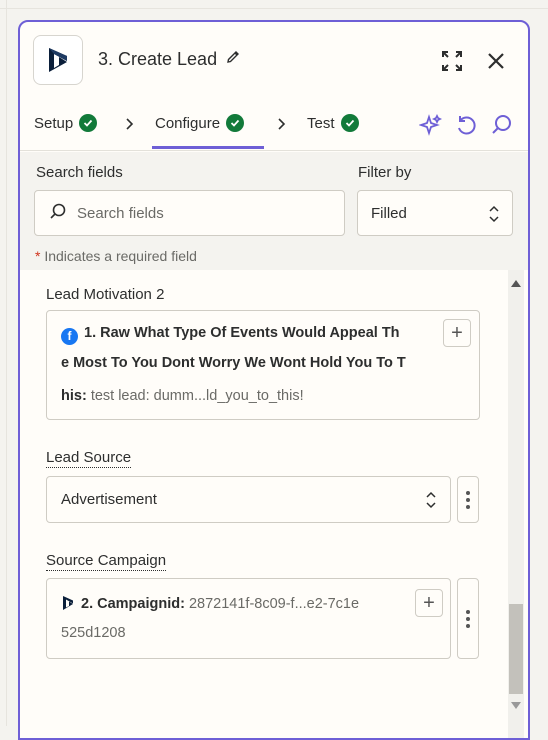  I want to click on filter-value: Filled, so click(389, 213).